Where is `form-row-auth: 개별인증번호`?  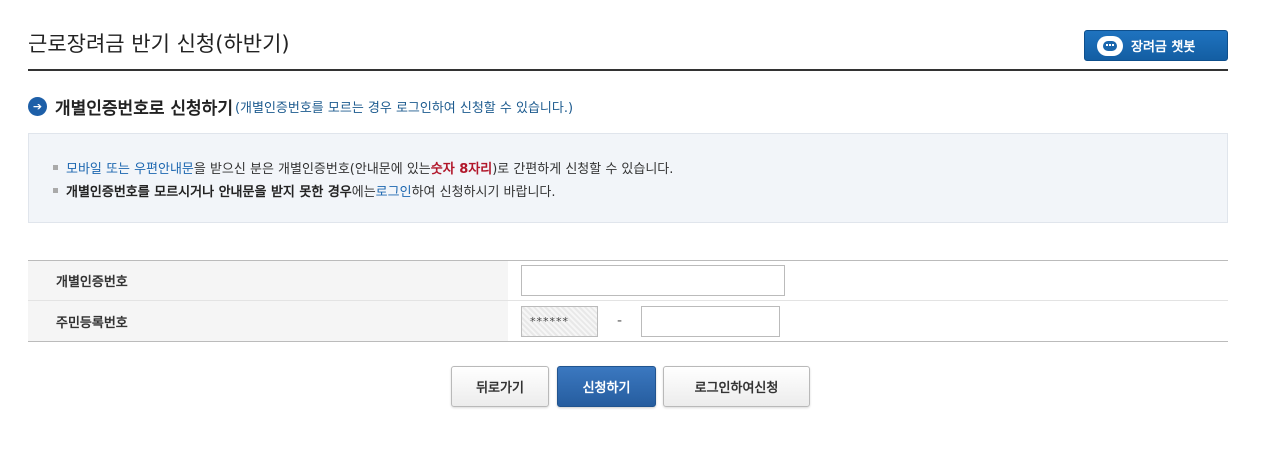 form-row-auth: 개별인증번호 is located at coordinates (628, 281).